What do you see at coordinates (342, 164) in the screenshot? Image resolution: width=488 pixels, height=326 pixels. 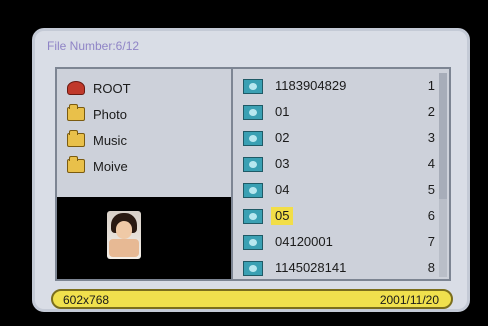 I see `file-row: 03 4` at bounding box center [342, 164].